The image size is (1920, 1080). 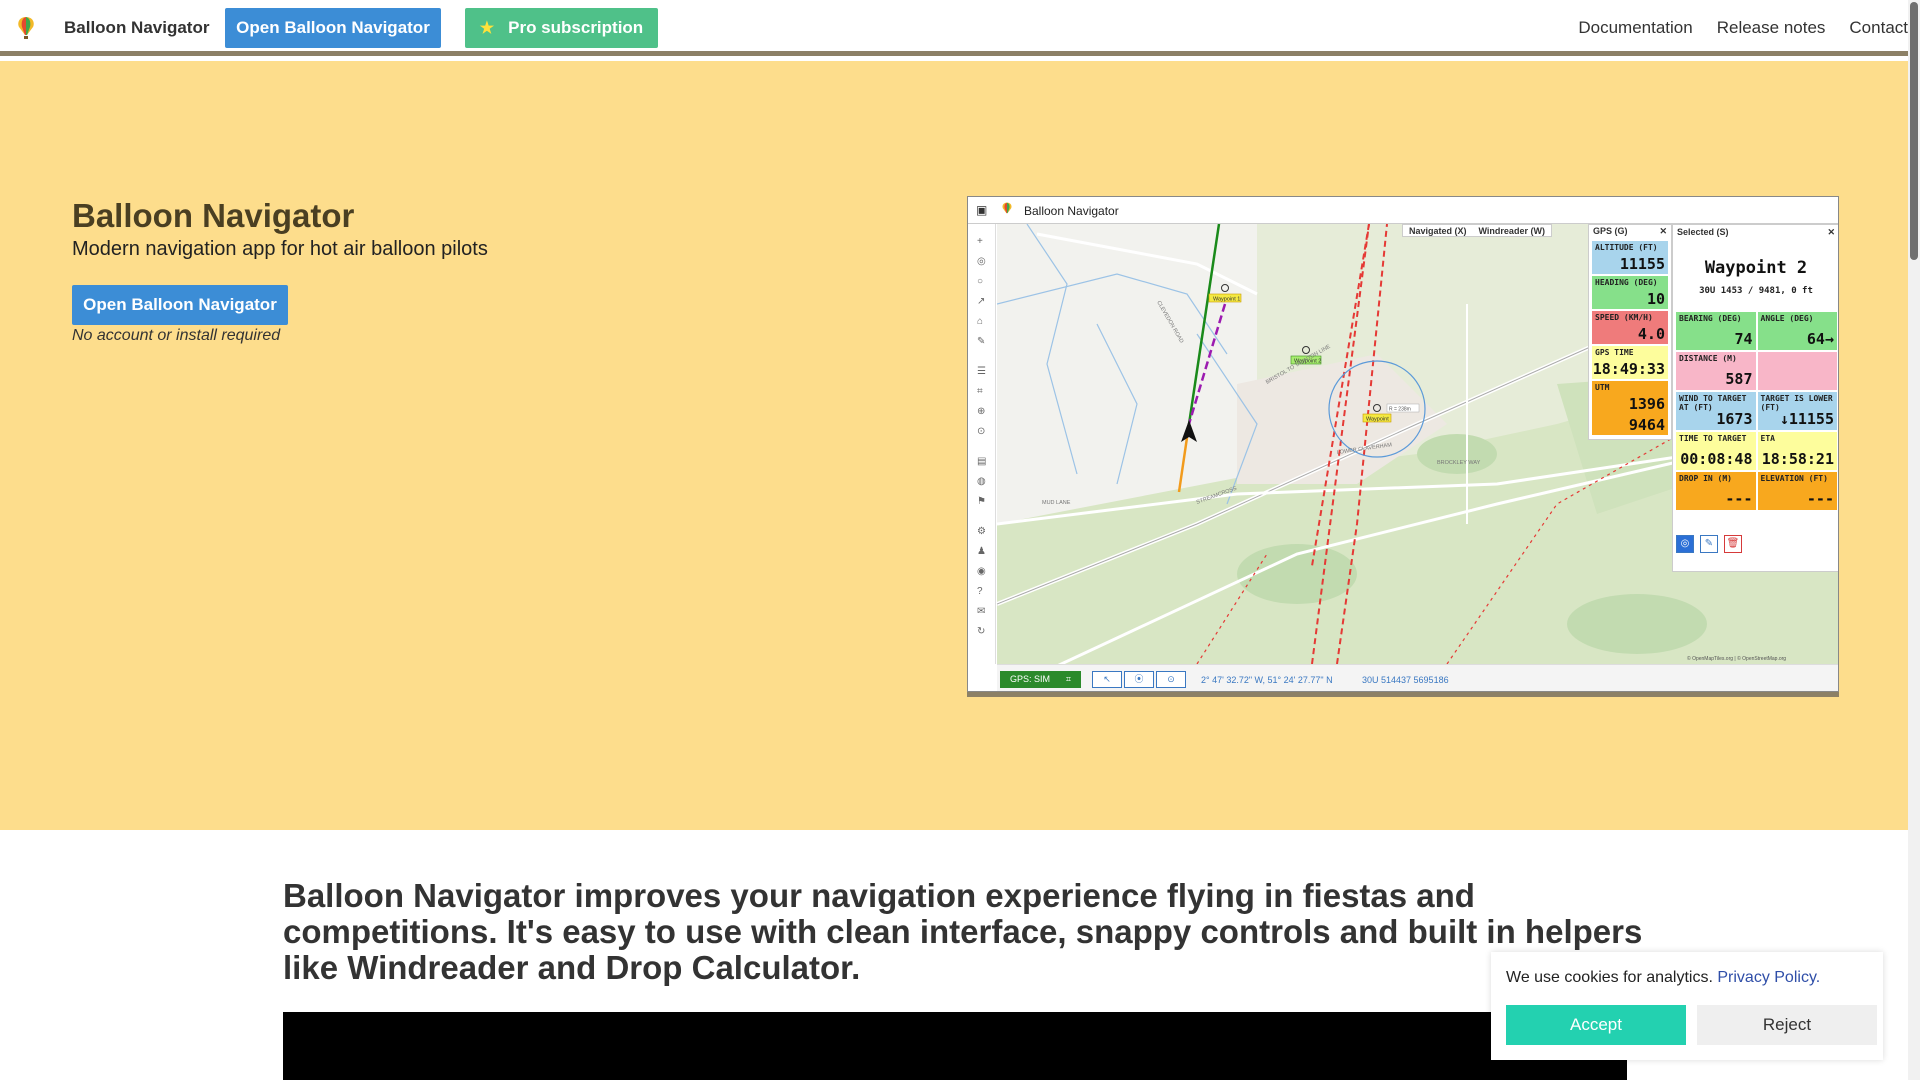 I want to click on metric-label: ANGLE (DEG), so click(x=1787, y=318).